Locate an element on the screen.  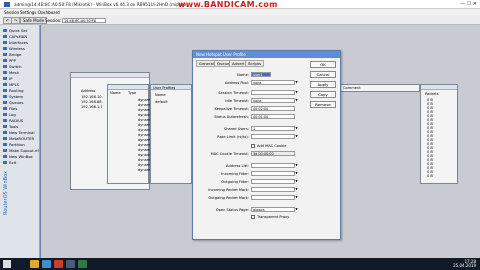
sidebar-item-partition: Partition is located at coordinates (21, 144).